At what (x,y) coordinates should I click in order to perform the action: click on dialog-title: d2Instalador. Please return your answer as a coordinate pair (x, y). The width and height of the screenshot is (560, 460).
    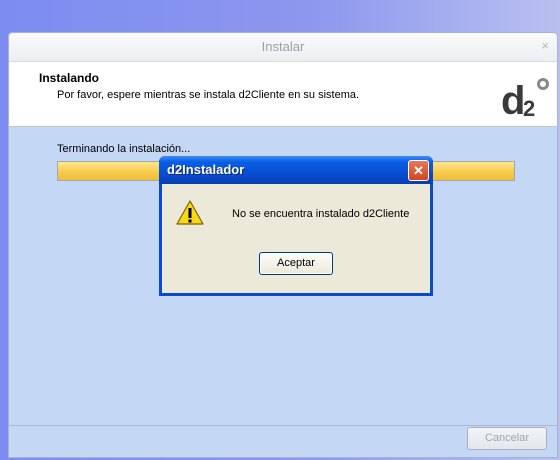
    Looking at the image, I should click on (206, 169).